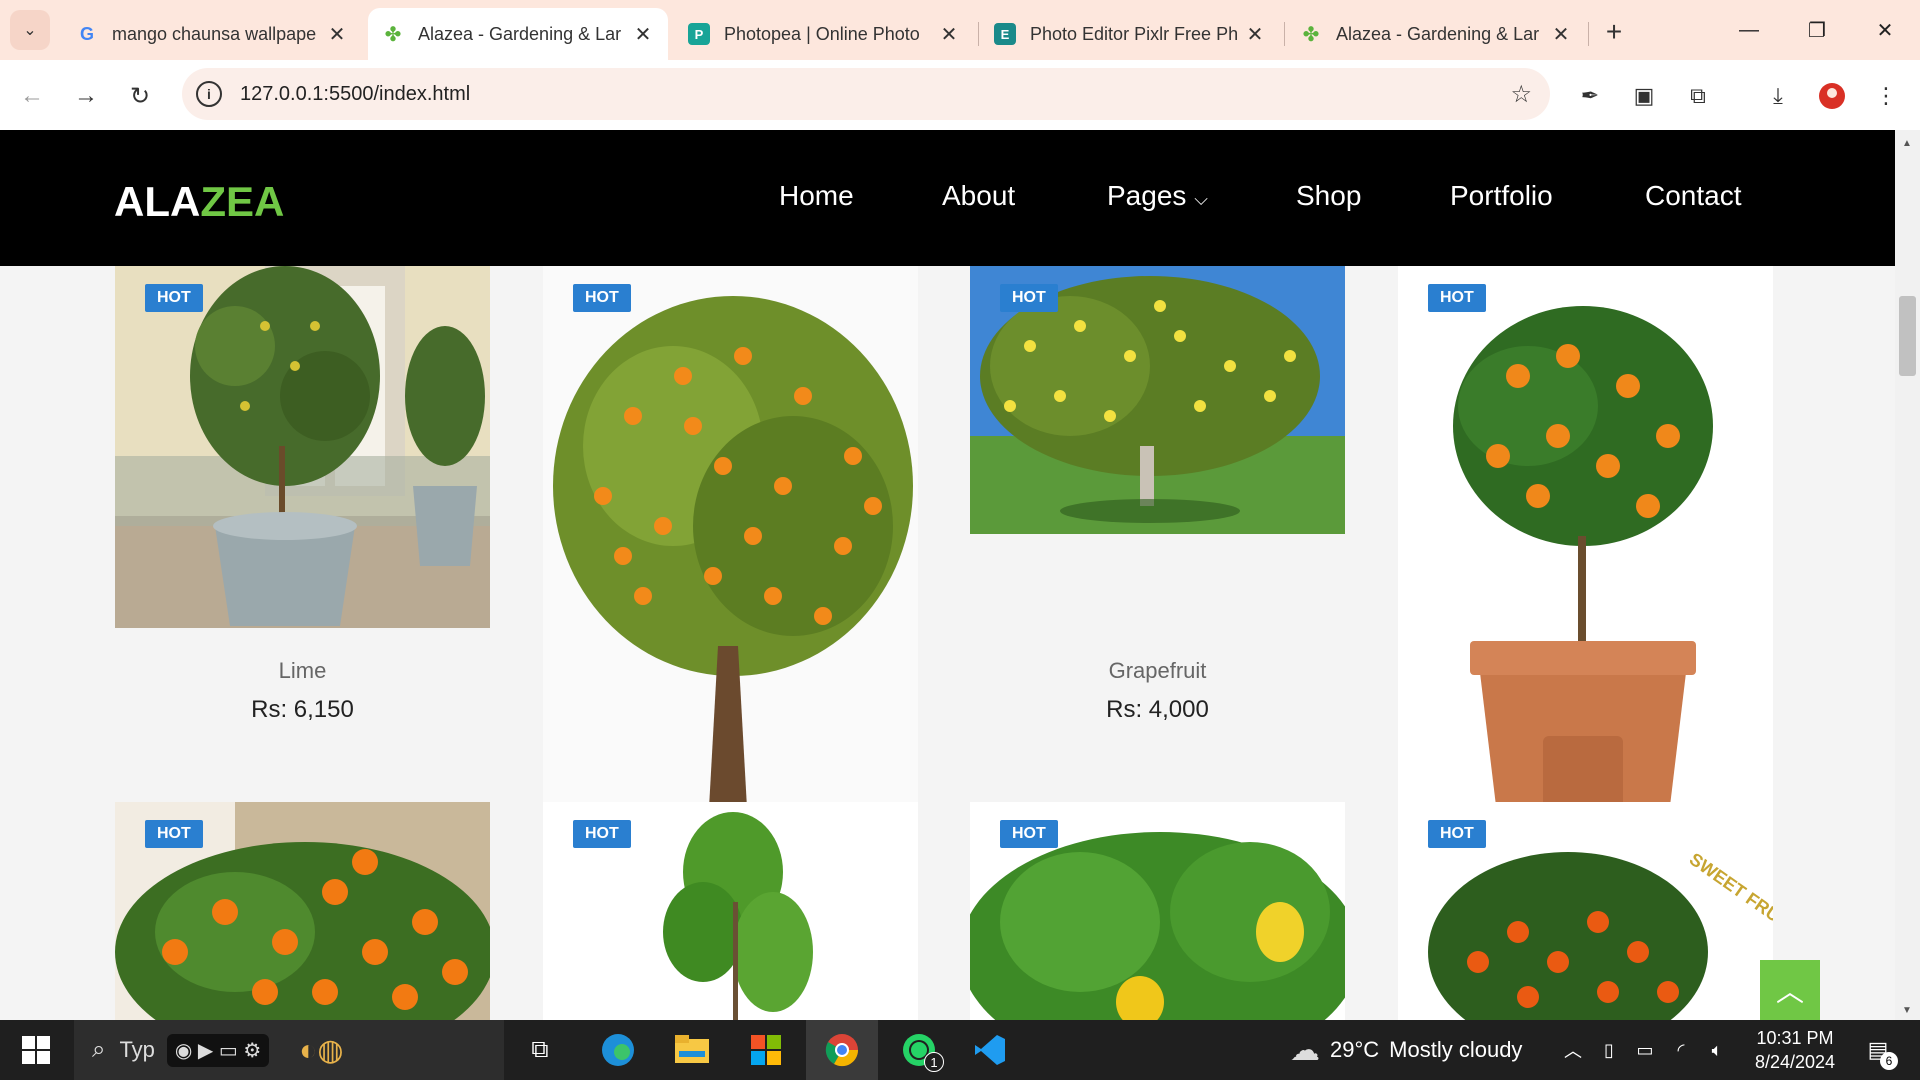 This screenshot has height=1080, width=1920. I want to click on battery-icon: ▭, so click(1645, 1050).